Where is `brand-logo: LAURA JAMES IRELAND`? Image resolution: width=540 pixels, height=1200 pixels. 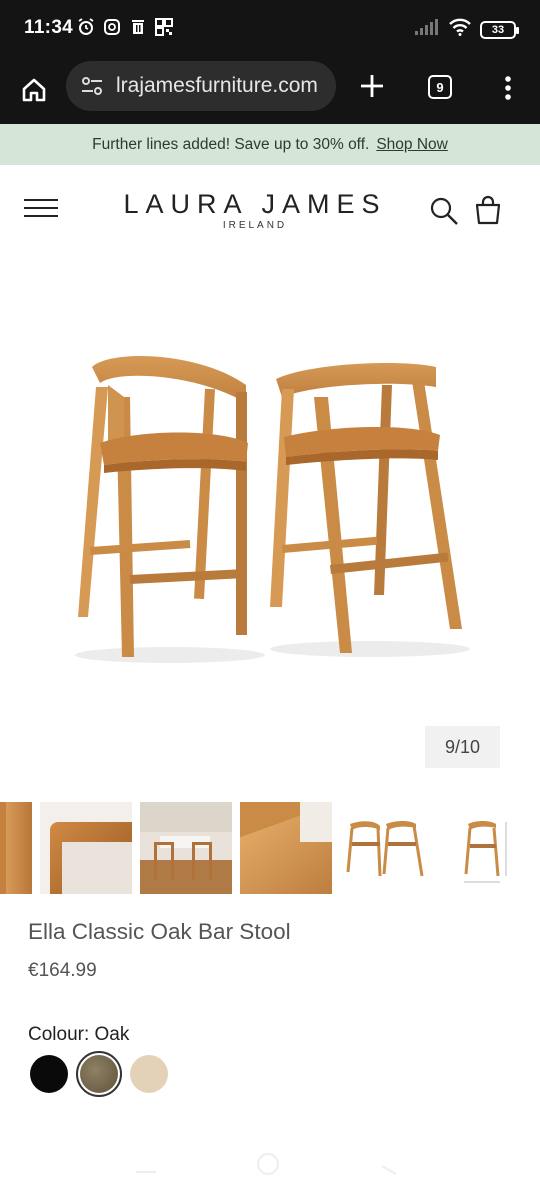 brand-logo: LAURA JAMES IRELAND is located at coordinates (255, 210).